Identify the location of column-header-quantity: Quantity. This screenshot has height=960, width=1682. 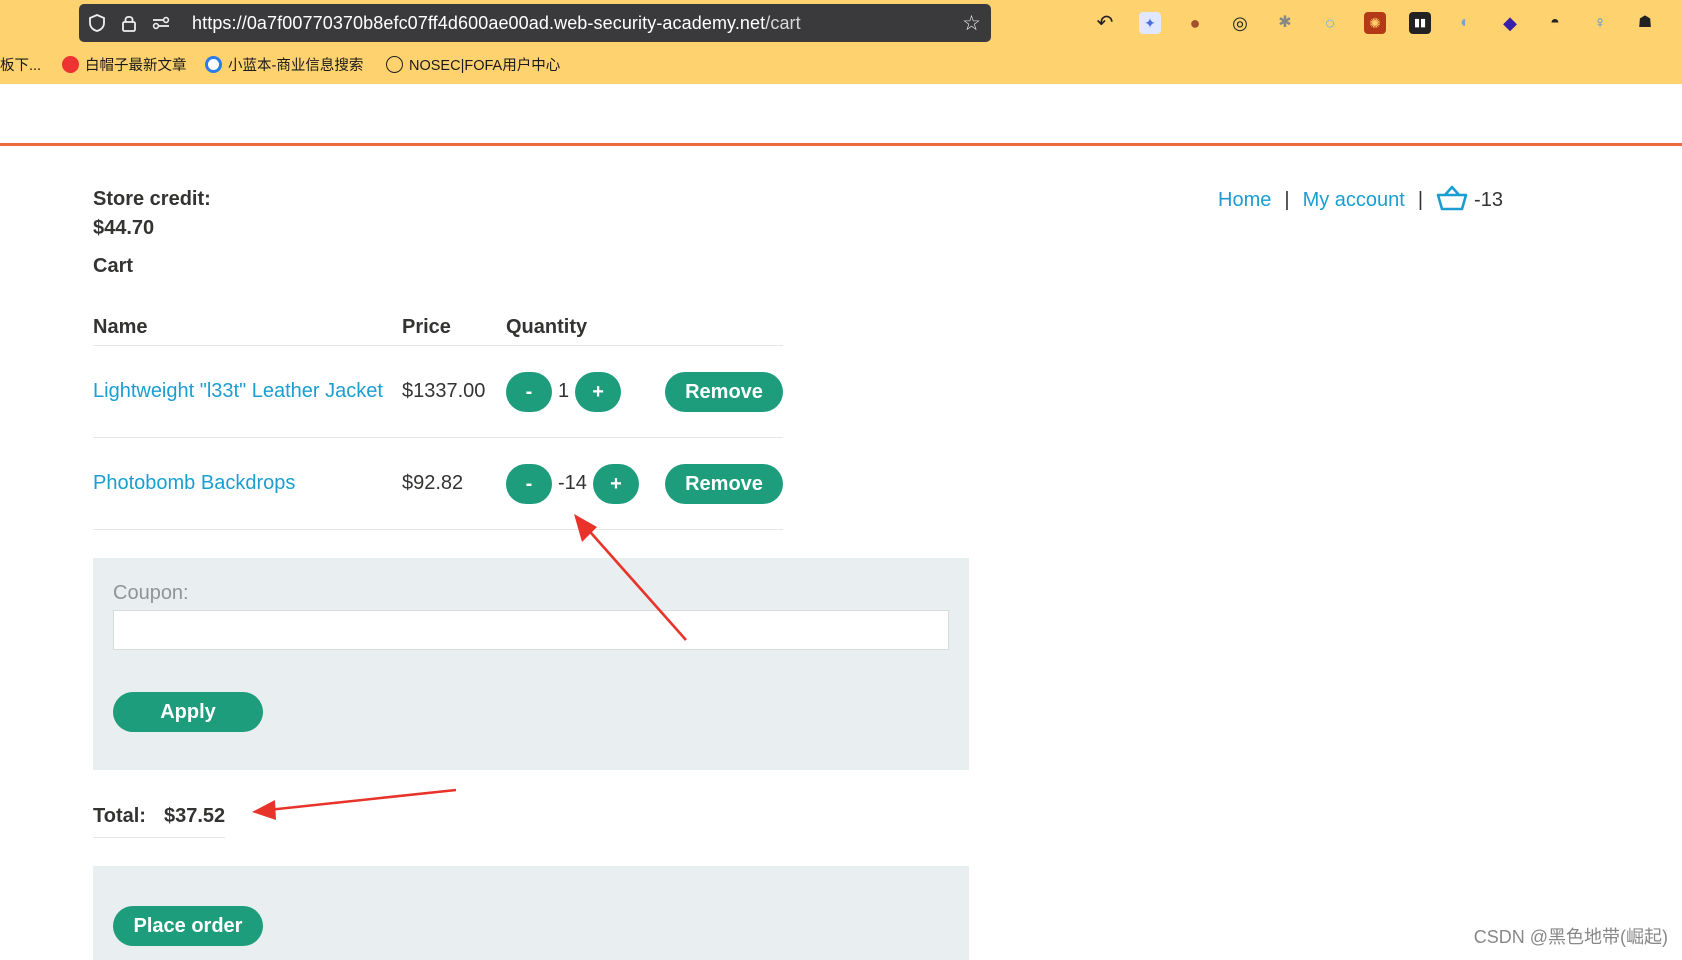
(585, 327).